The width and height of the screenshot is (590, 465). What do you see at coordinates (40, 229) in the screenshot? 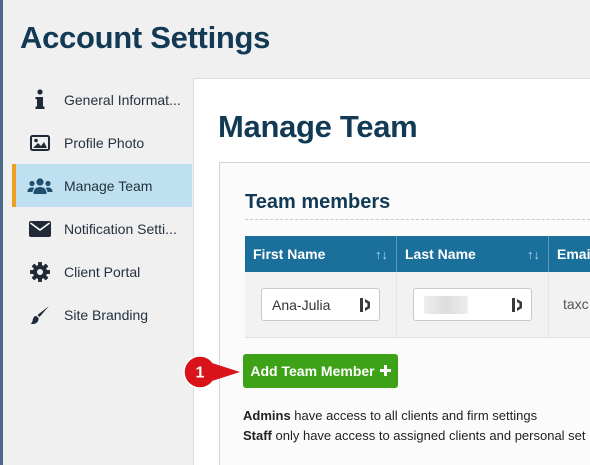
I see `envelope-icon` at bounding box center [40, 229].